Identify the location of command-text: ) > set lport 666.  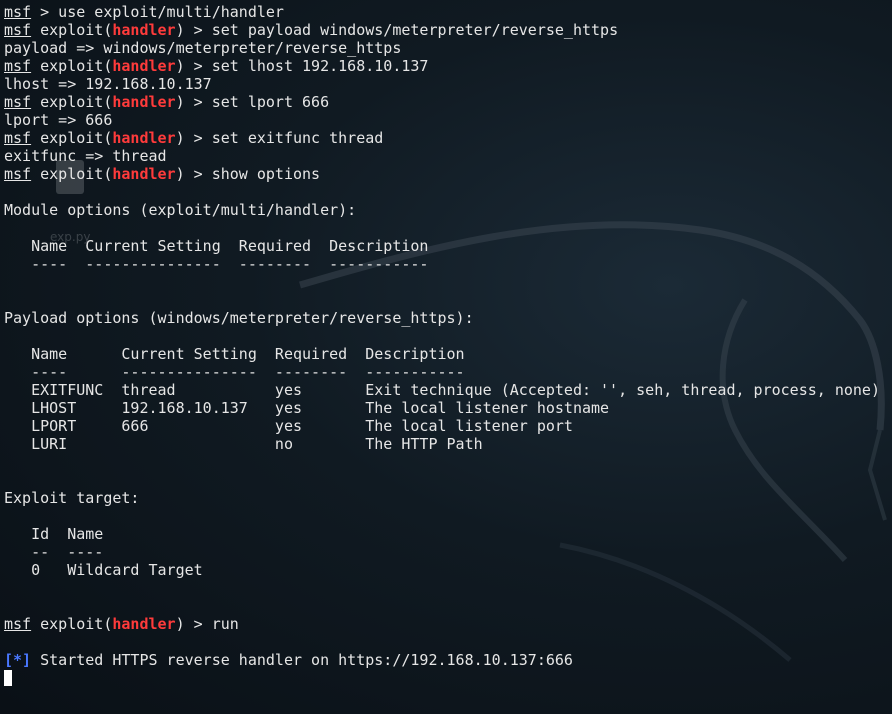
(252, 102).